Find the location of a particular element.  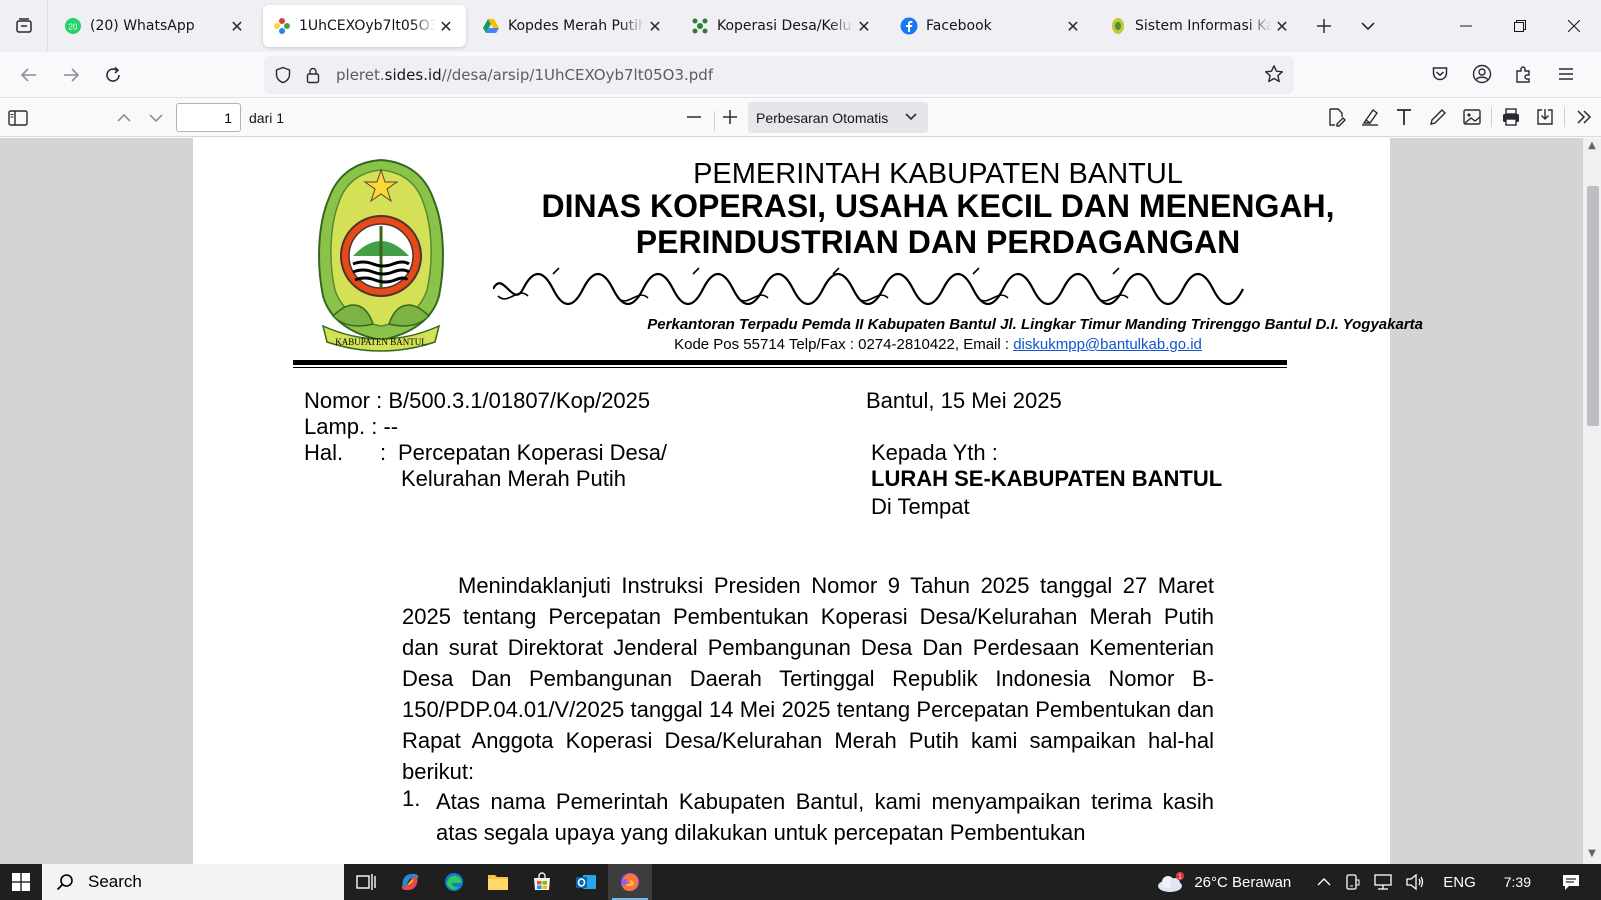

zoom-value: Perbesaran Otomatis is located at coordinates (822, 117).